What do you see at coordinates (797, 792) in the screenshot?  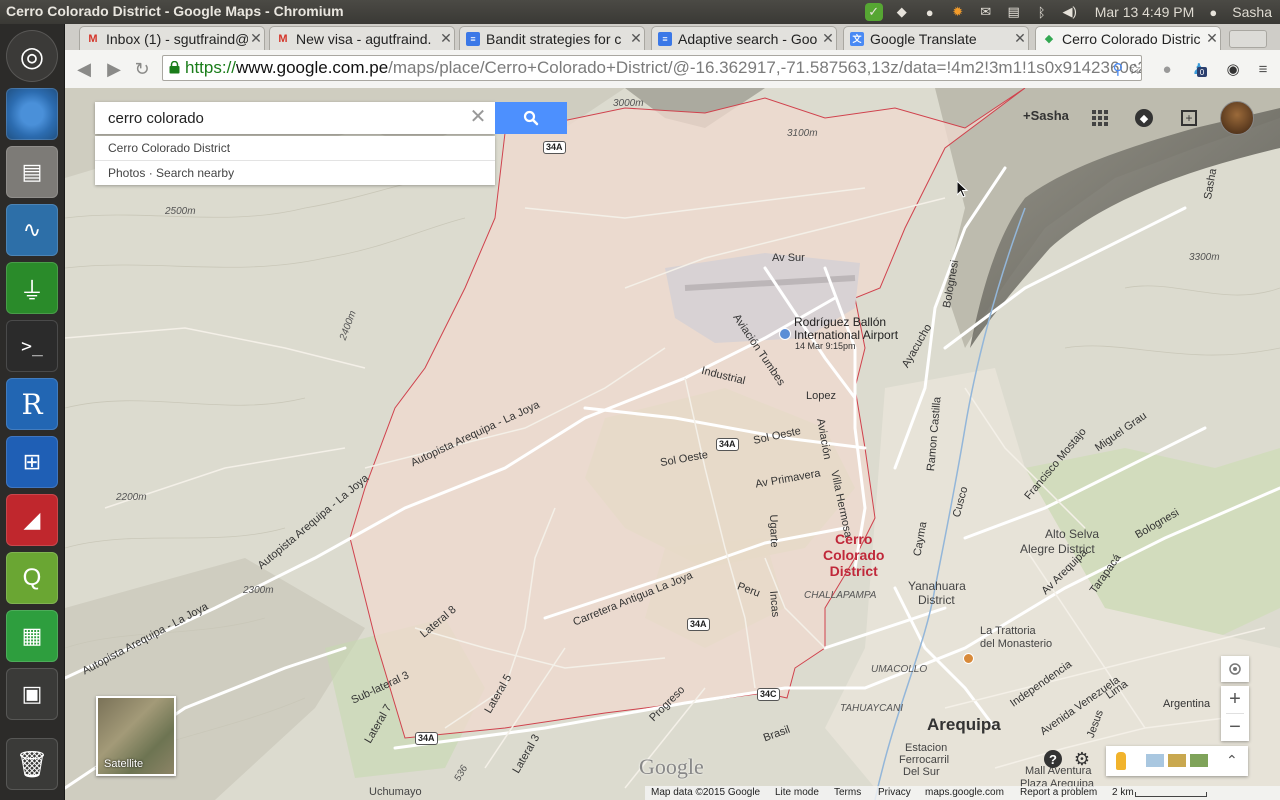 I see `lite-mode-link: Lite mode` at bounding box center [797, 792].